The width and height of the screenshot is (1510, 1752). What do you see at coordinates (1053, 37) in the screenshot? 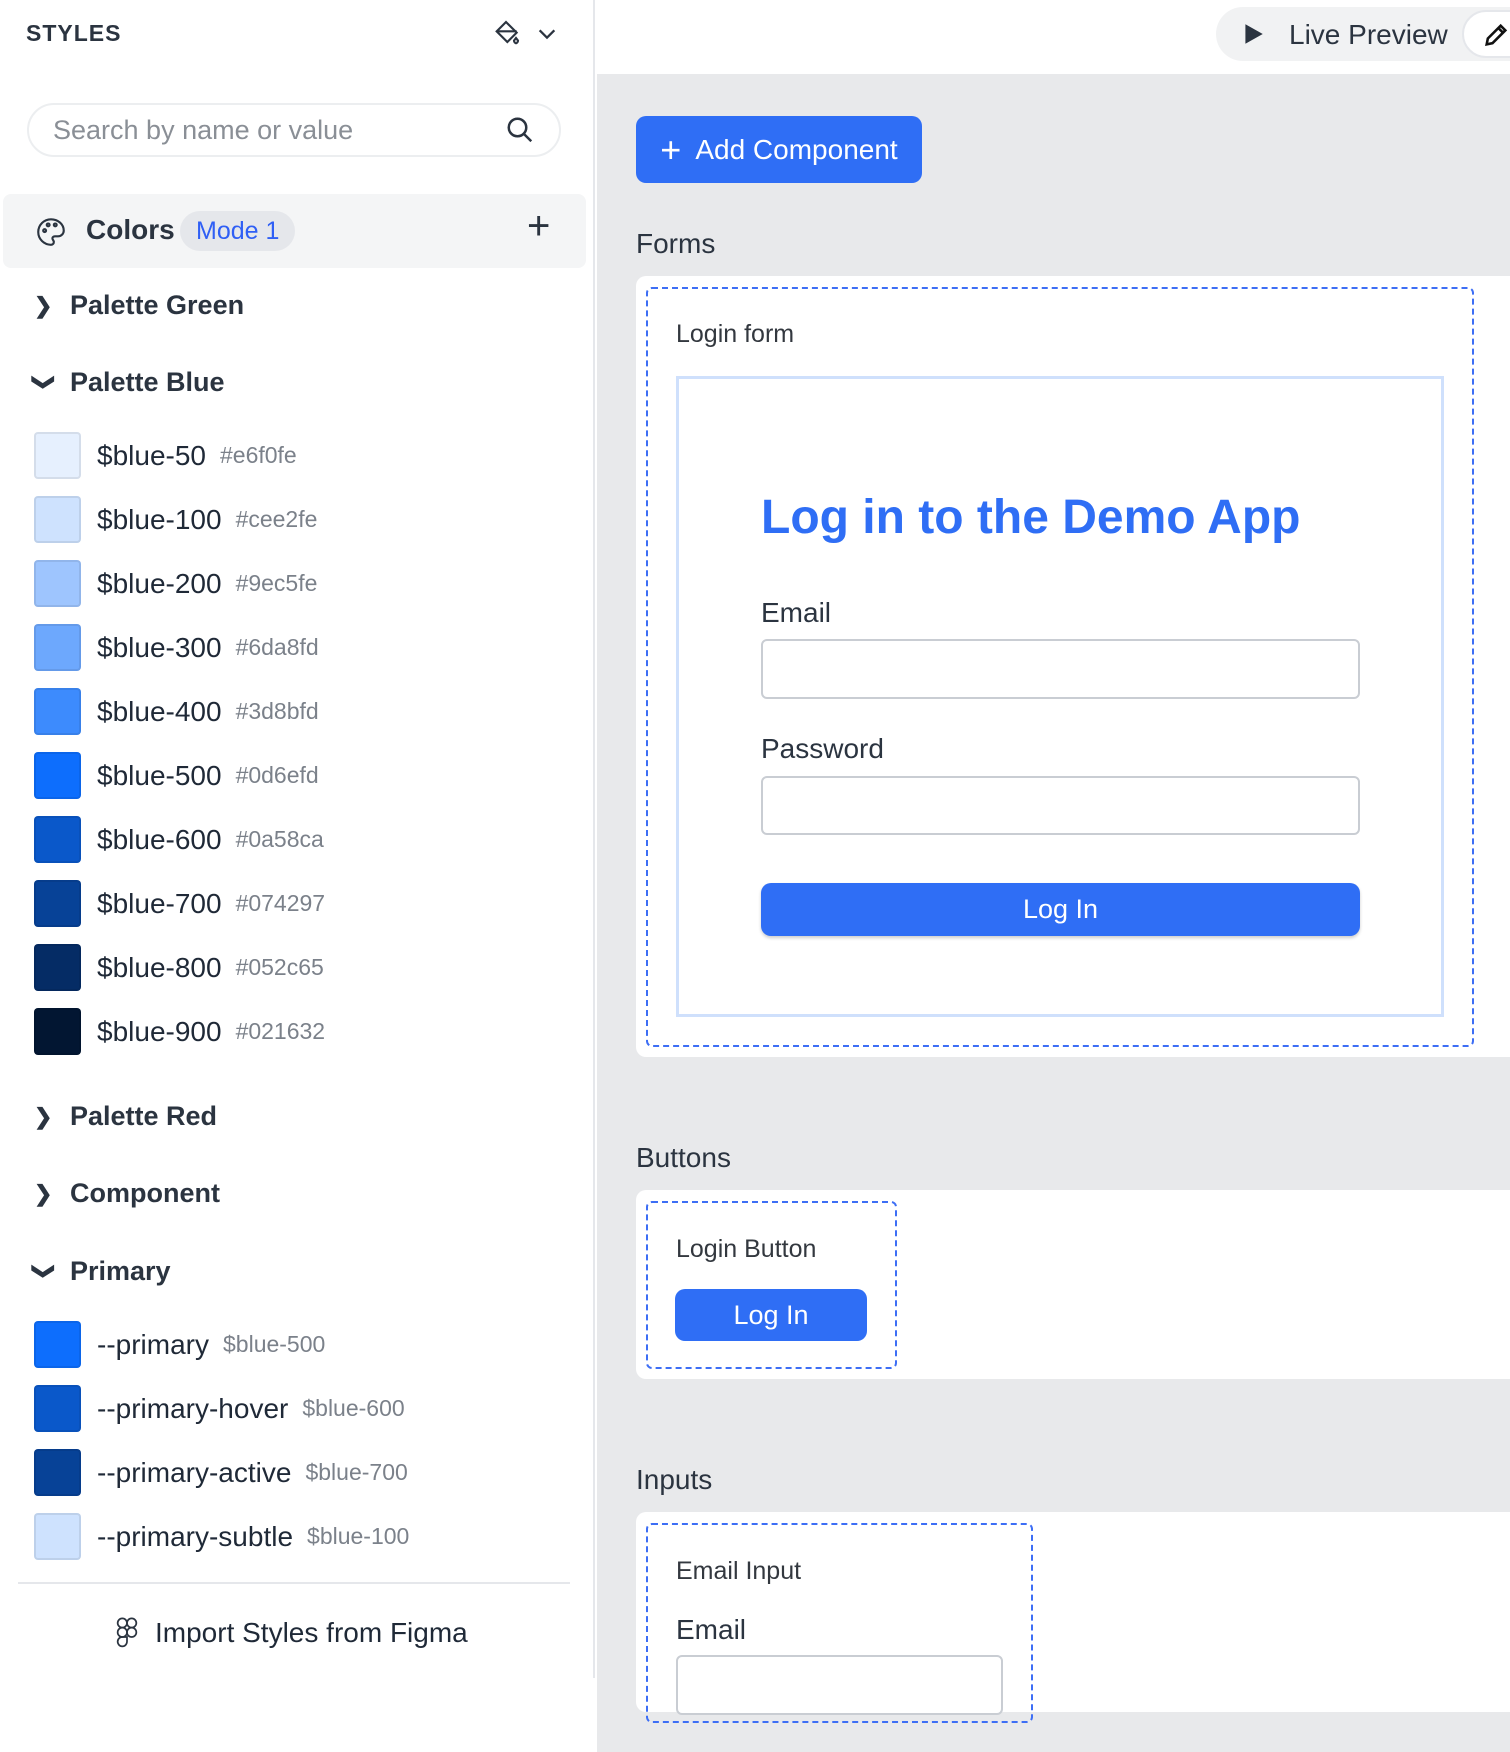
I see `top-bar: Live Preview` at bounding box center [1053, 37].